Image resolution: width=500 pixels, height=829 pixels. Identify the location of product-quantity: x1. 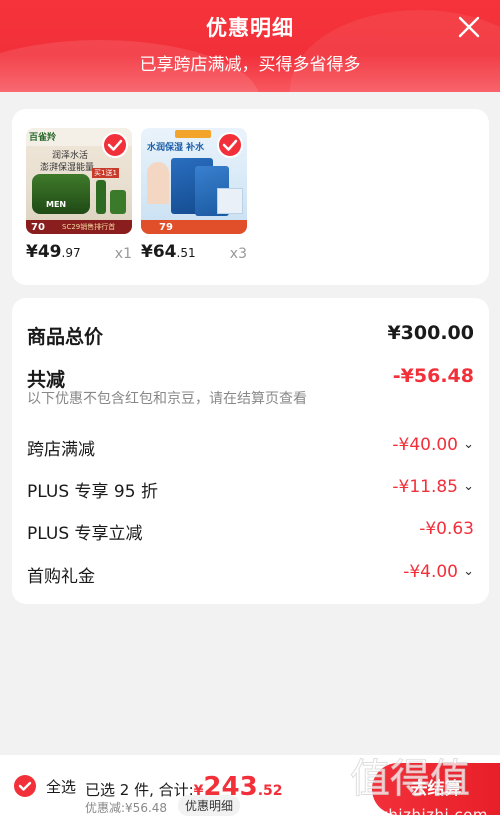
(123, 254).